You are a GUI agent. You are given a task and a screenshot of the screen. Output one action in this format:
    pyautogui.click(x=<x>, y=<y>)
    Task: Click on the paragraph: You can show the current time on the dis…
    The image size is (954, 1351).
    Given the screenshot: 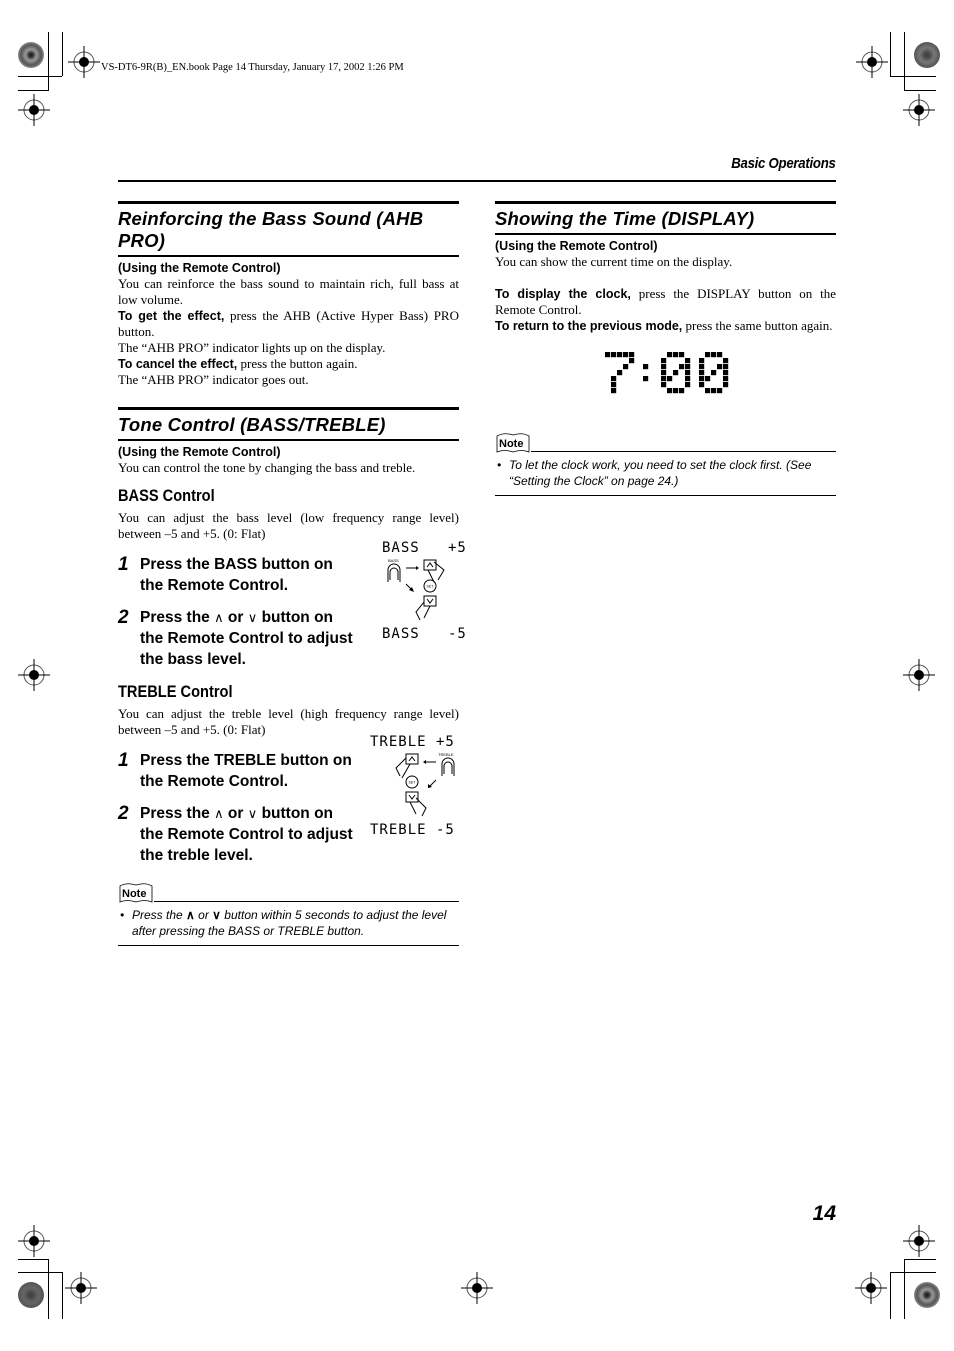 What is the action you would take?
    pyautogui.click(x=614, y=261)
    